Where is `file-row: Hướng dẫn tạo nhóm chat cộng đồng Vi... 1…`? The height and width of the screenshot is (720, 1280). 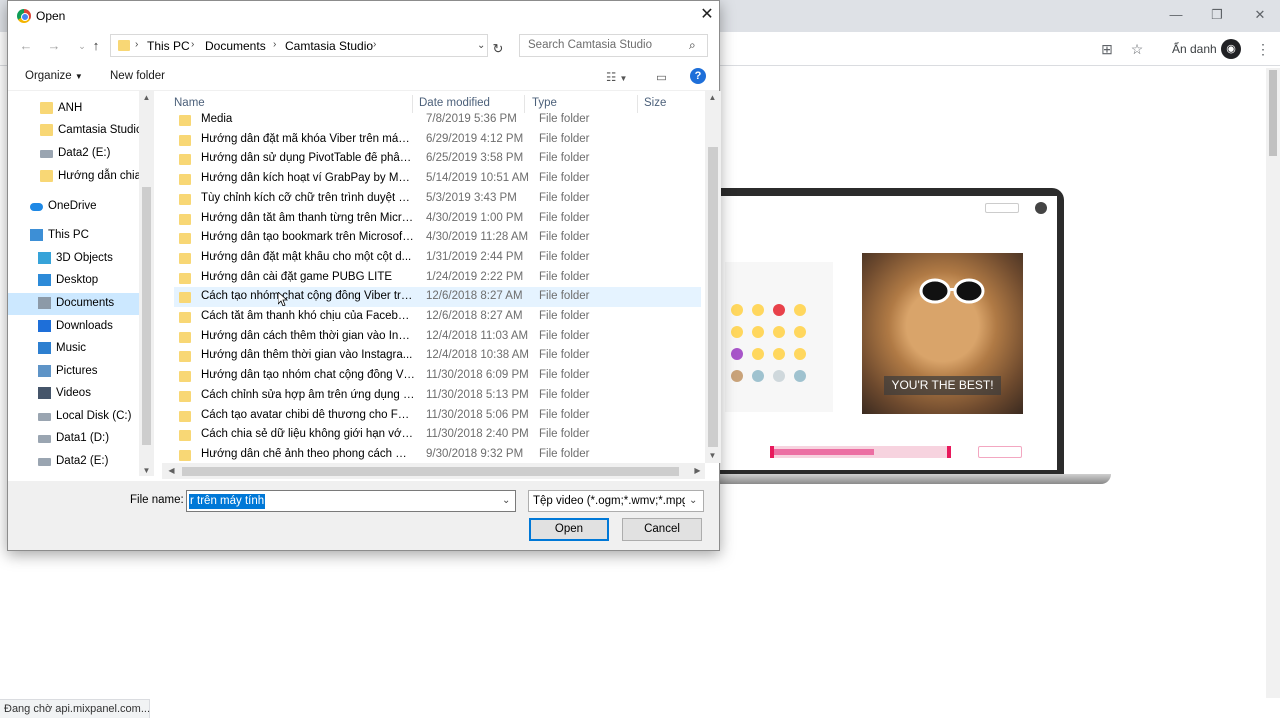
file-row: Hướng dẫn tạo nhóm chat cộng đồng Vi... 1… is located at coordinates (437, 376).